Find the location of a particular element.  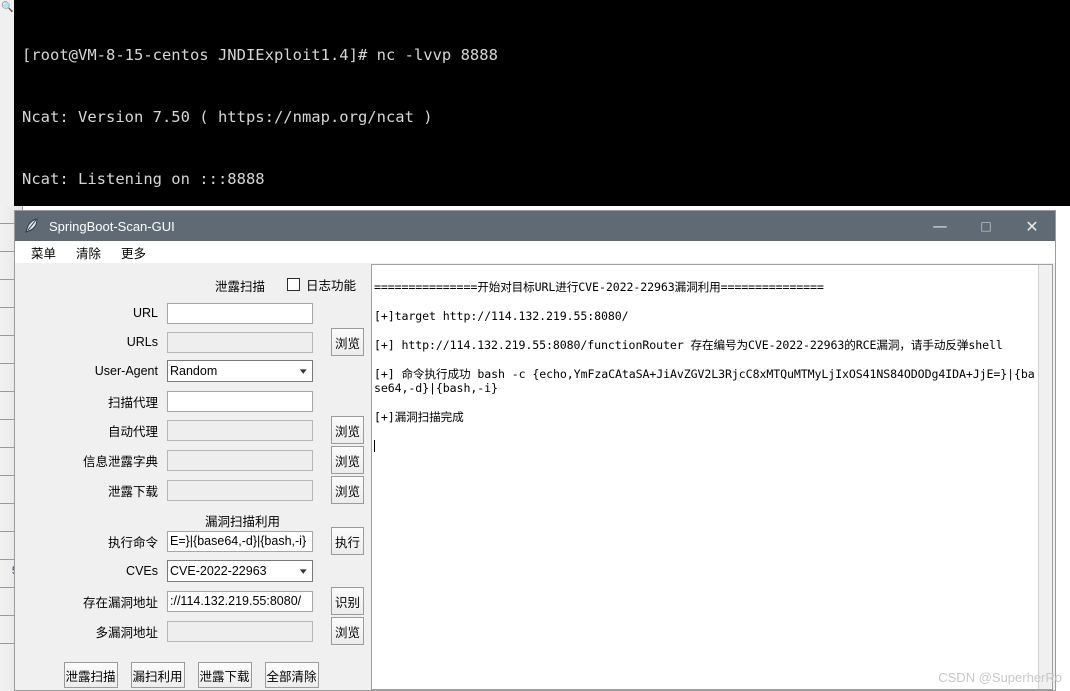

field-row-scan-proxy: 扫描代理 is located at coordinates (191, 401).